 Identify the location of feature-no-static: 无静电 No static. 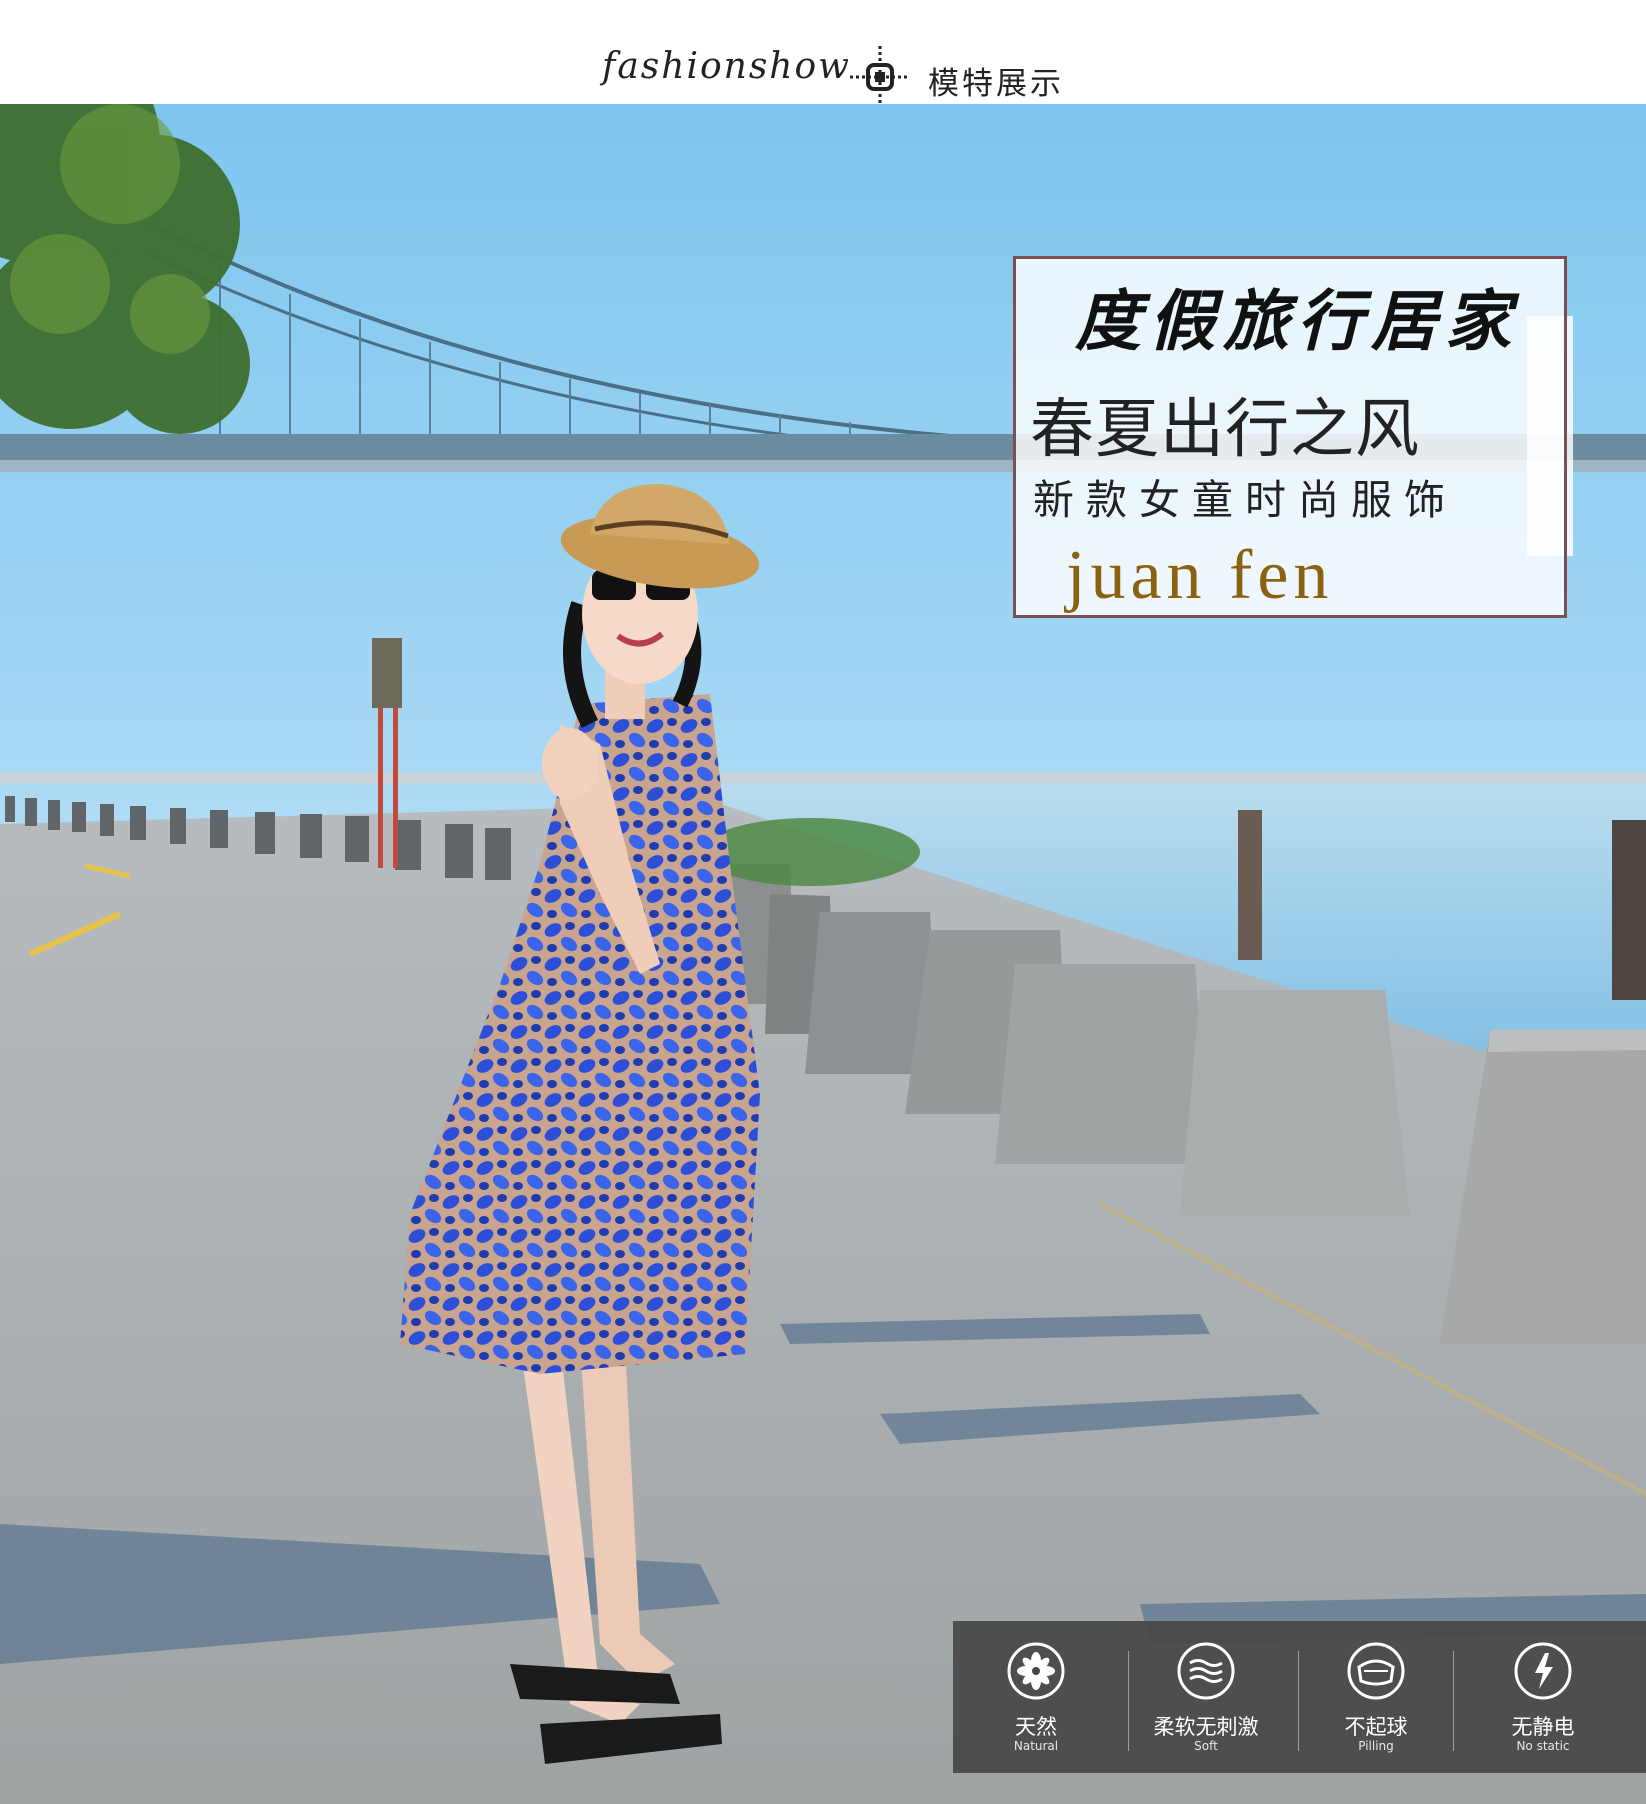
(1543, 1697).